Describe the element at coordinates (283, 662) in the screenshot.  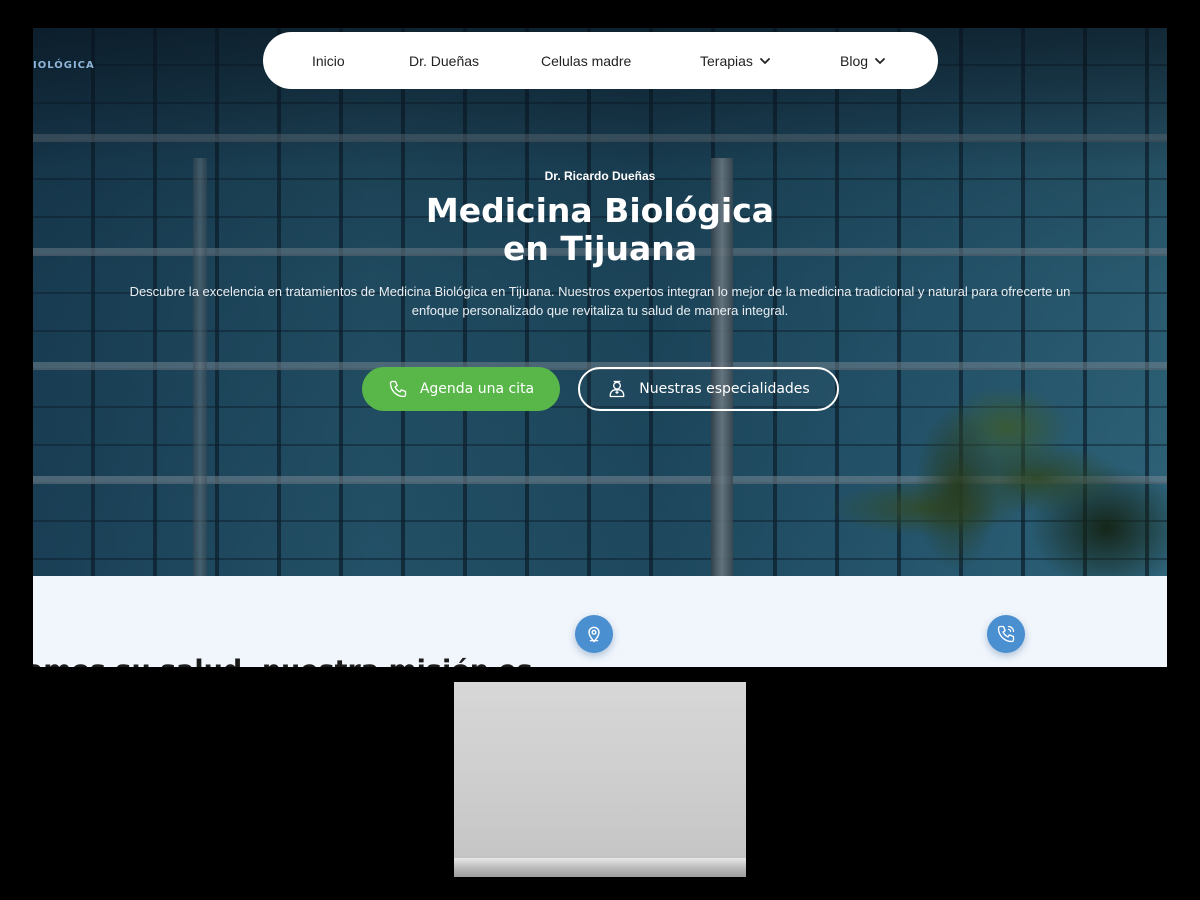
I see `mission-heading: amos su salud, nuestra misión es` at that location.